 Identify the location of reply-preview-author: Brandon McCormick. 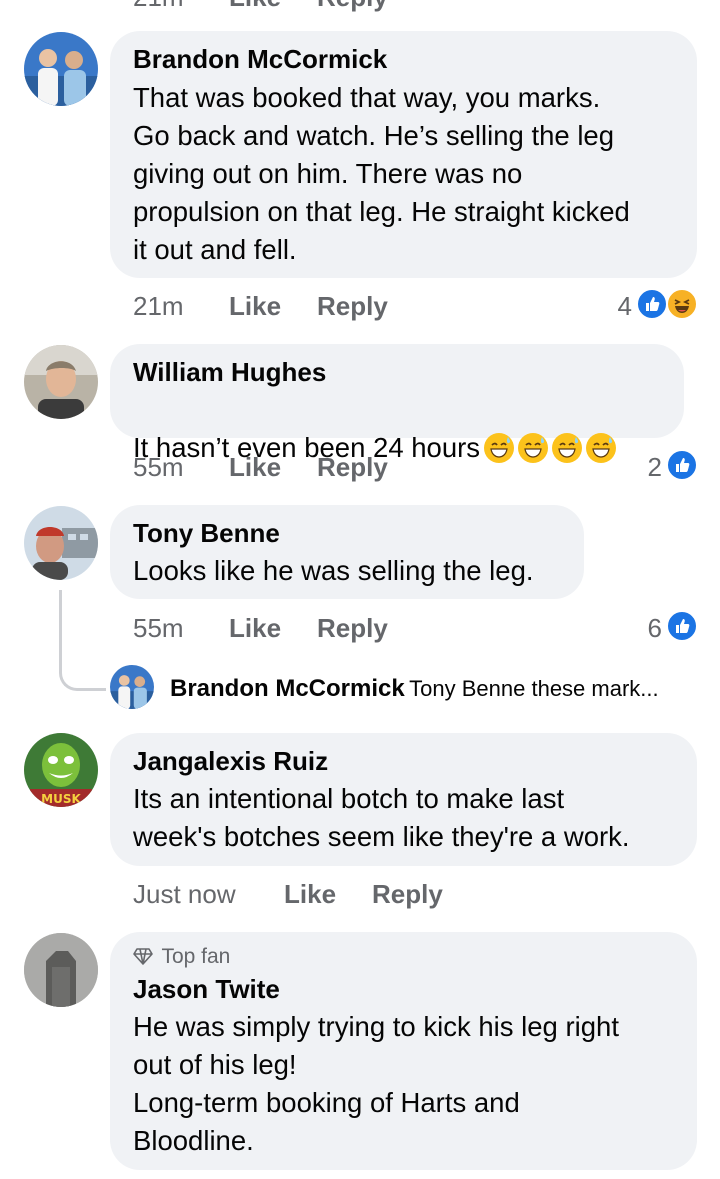
(287, 688).